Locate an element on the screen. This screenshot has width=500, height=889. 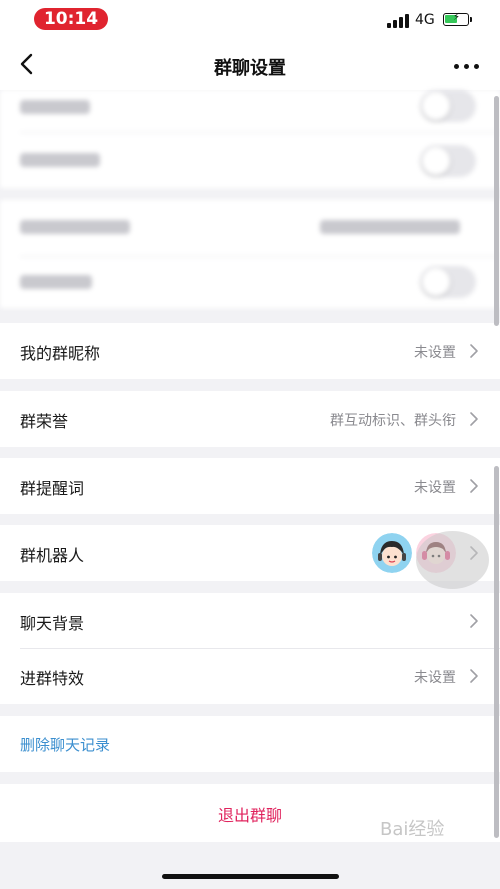
page-title: 群聊设置 is located at coordinates (250, 68).